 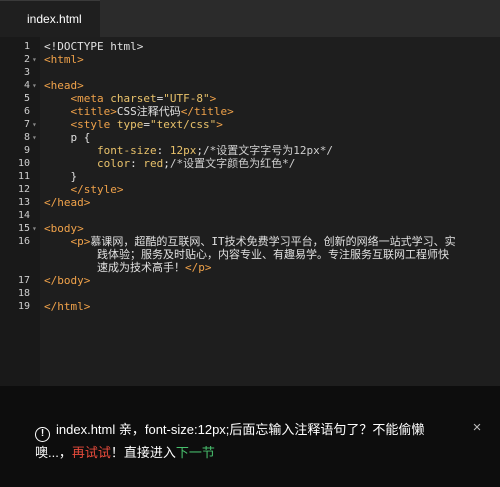 What do you see at coordinates (250, 202) in the screenshot?
I see `code-line: 13 </head>` at bounding box center [250, 202].